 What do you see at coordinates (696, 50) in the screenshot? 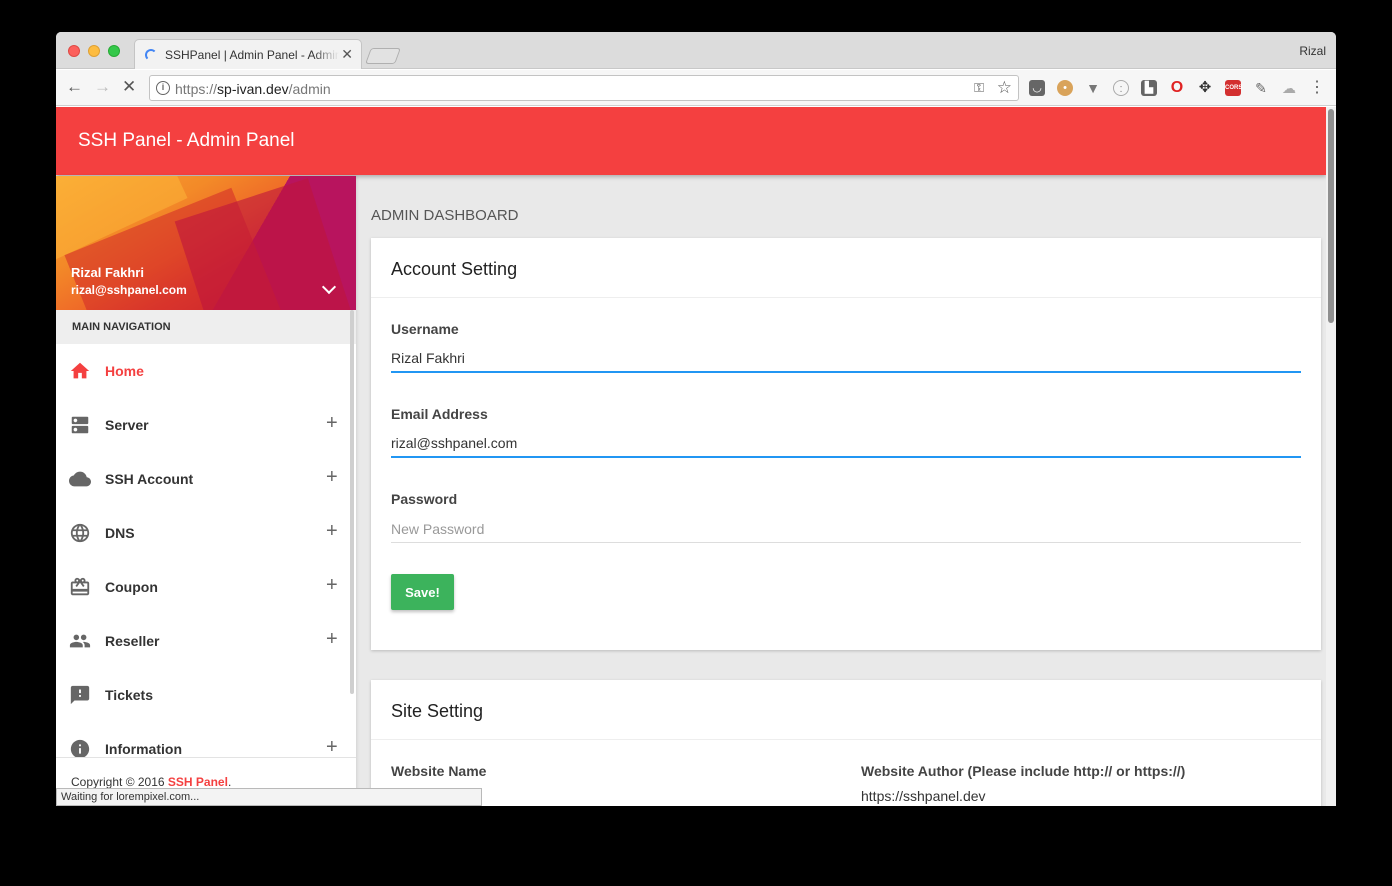
I see `tab-strip: SSHPanel | Admin Panel - Admin ✕ Rizal` at bounding box center [696, 50].